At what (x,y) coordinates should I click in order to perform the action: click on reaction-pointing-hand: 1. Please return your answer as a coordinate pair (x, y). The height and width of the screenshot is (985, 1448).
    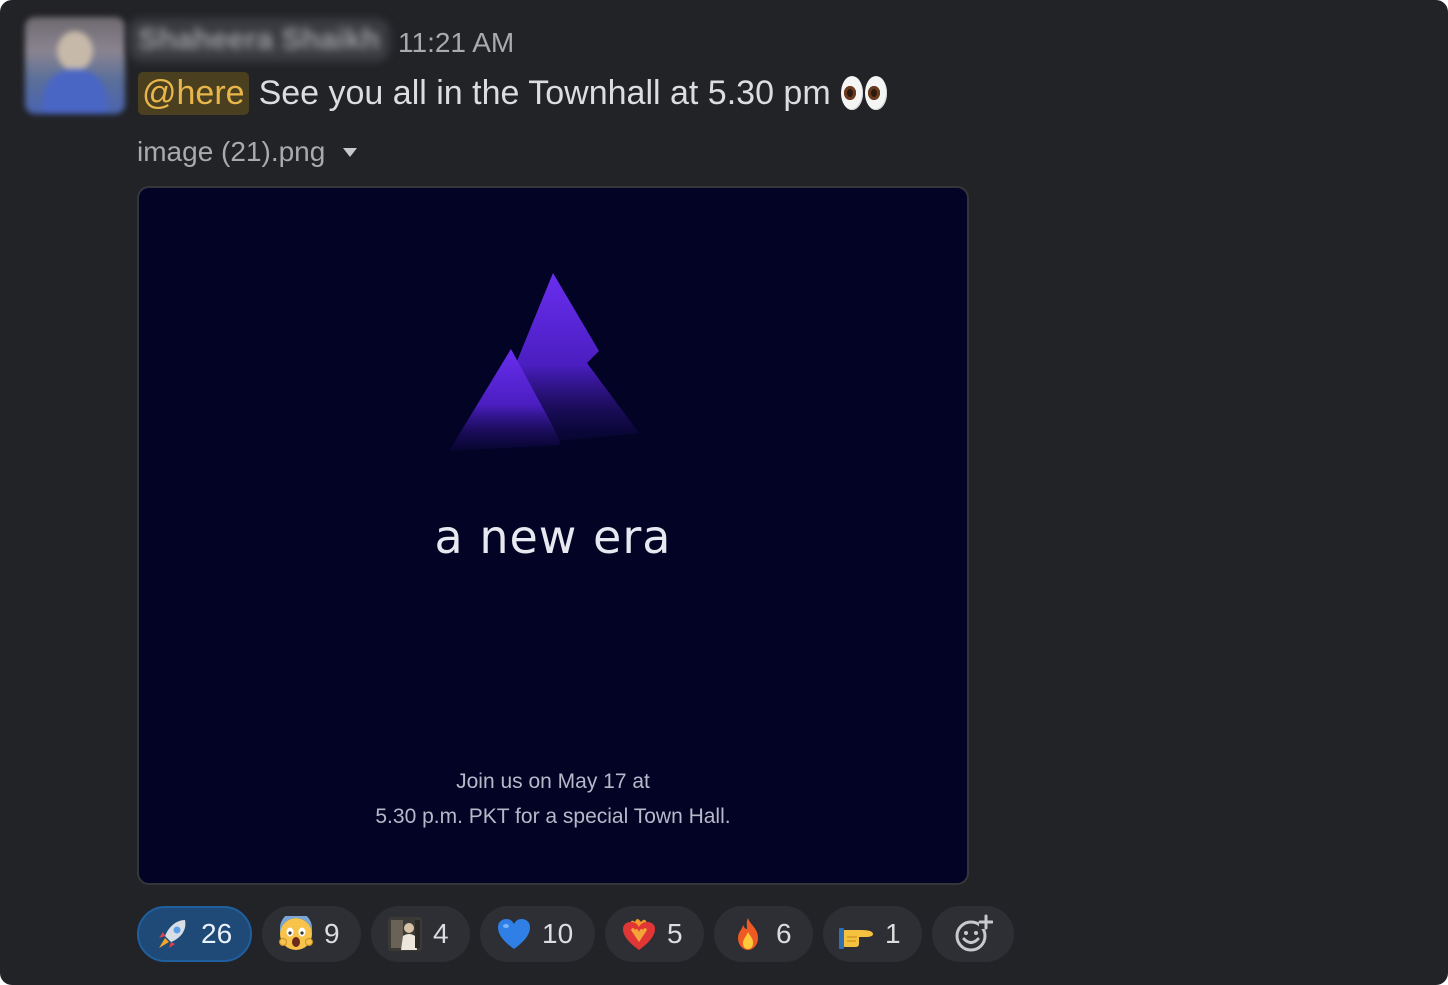
    Looking at the image, I should click on (872, 934).